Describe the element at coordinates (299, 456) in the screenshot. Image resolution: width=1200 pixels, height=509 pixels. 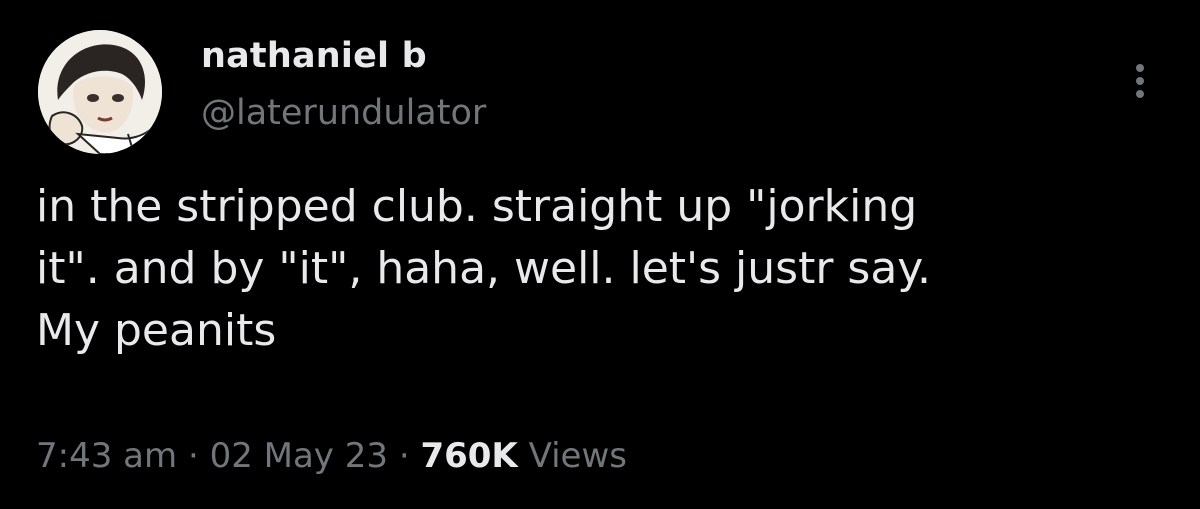
I see `tweet-date: 02 May 23` at that location.